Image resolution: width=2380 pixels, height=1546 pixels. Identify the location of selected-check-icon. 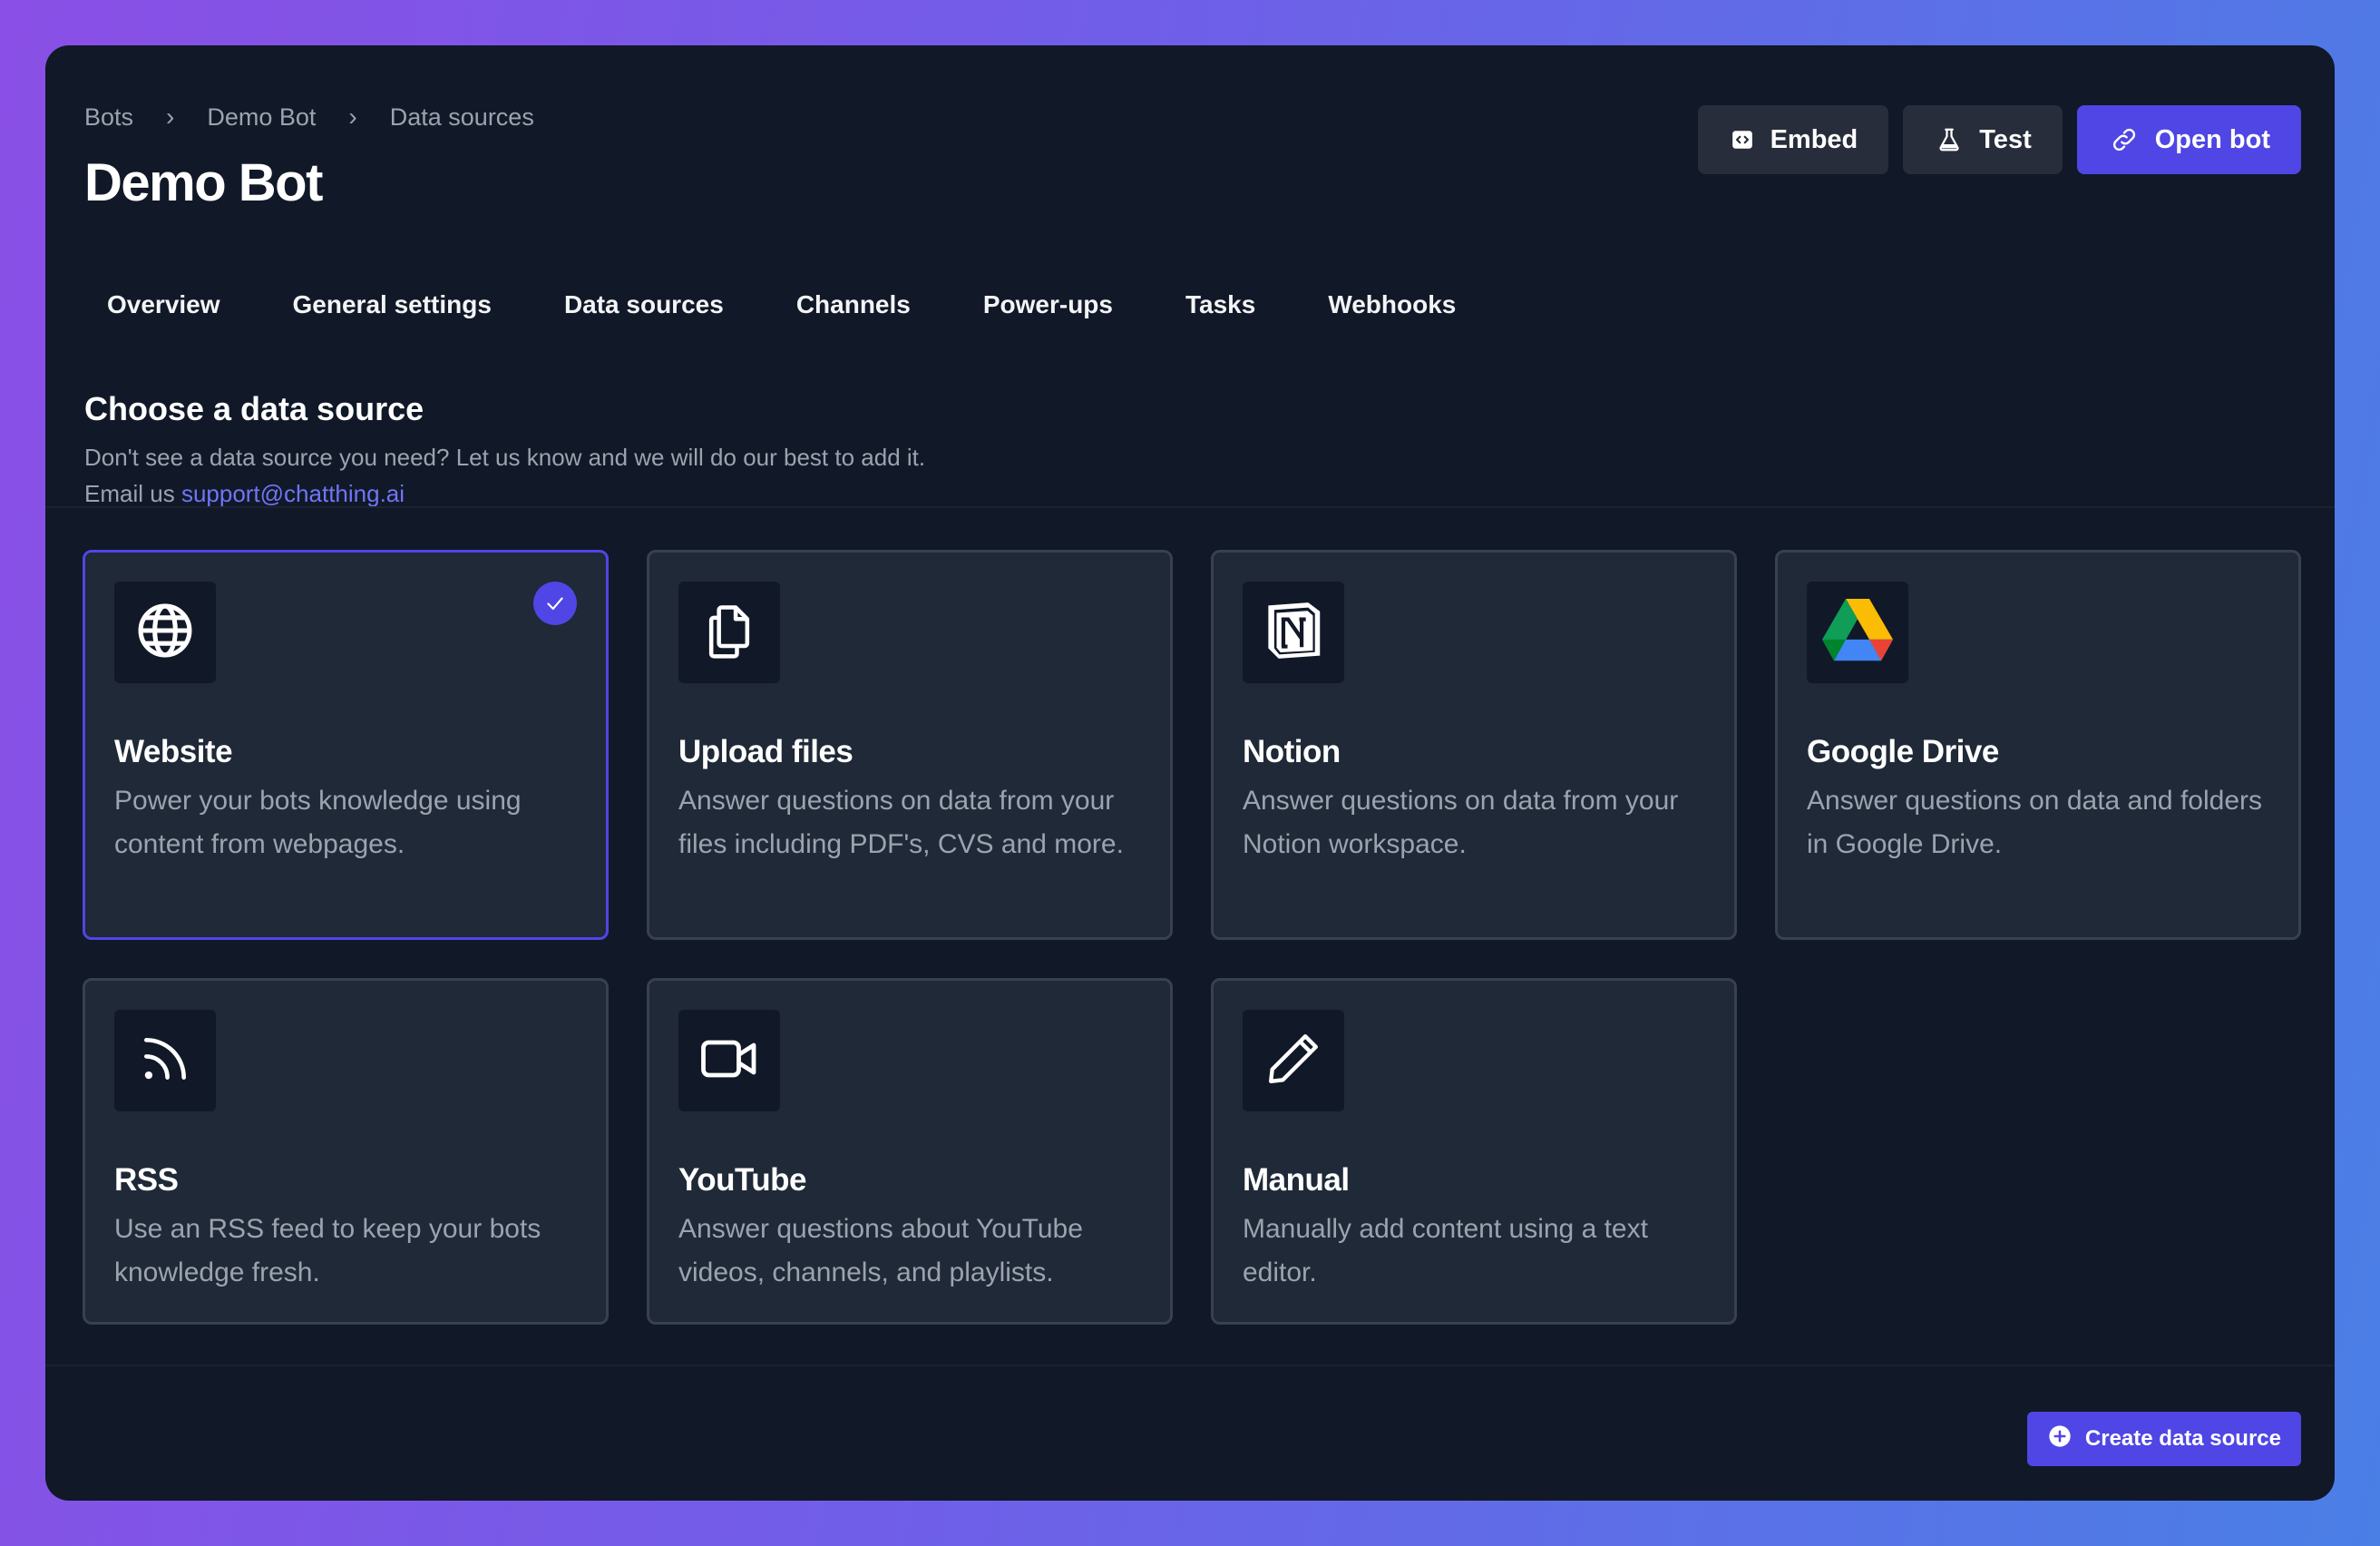
(555, 603).